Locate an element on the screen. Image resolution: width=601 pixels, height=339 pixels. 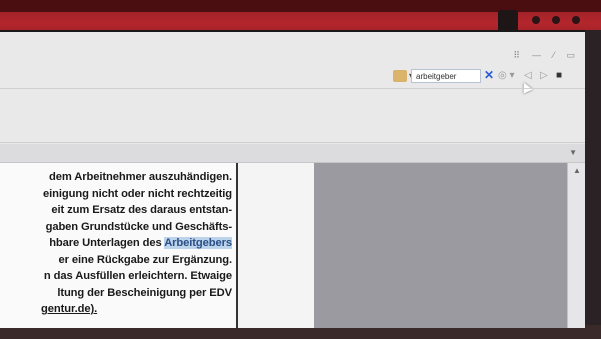
window-controls: ⠿ — ⁄ ▭ is located at coordinates (544, 55).